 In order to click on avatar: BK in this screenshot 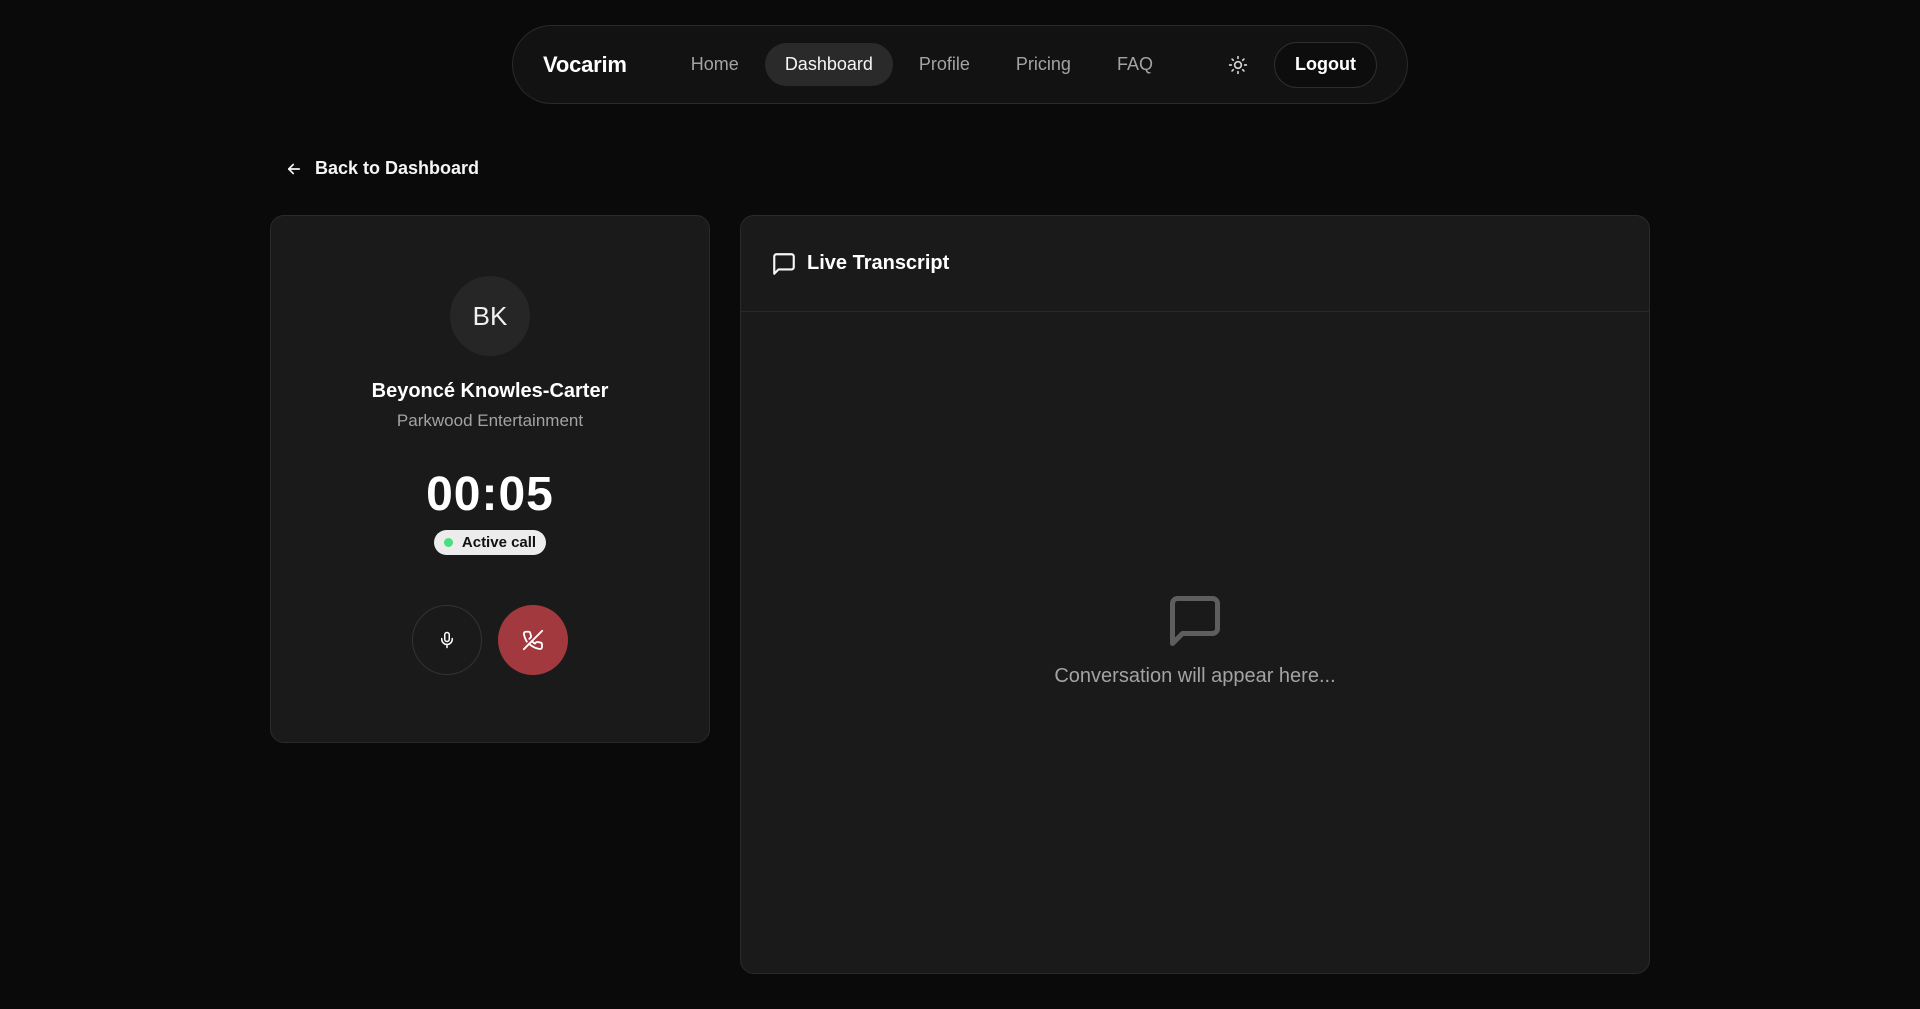, I will do `click(490, 316)`.